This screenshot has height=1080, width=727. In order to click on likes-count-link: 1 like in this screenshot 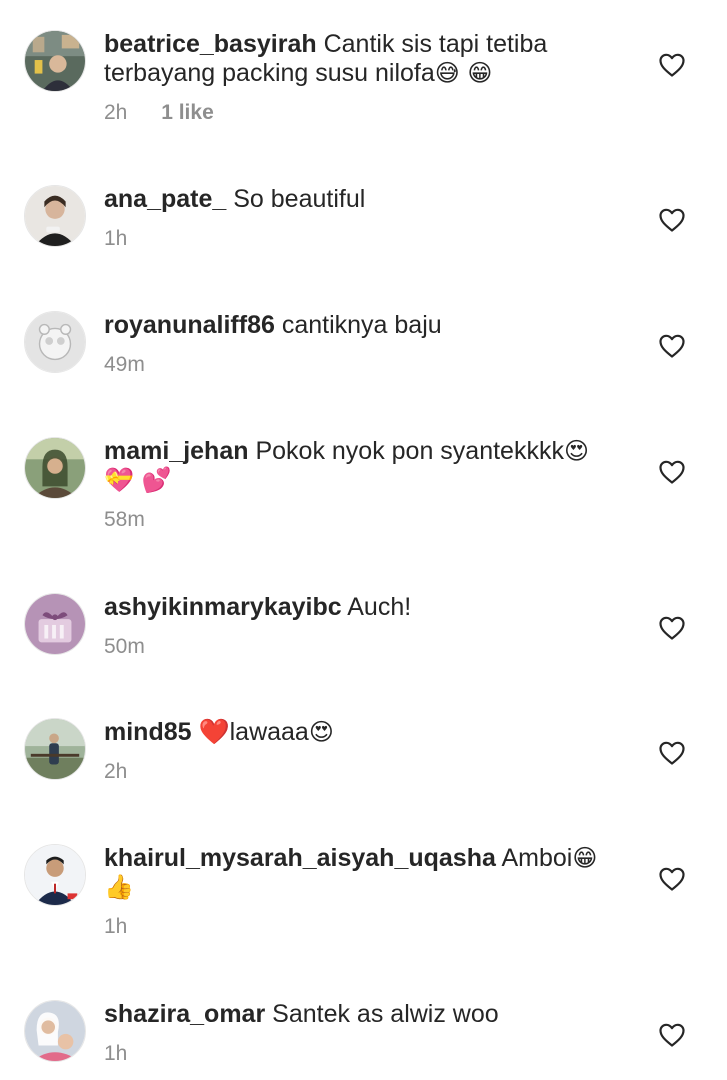, I will do `click(187, 112)`.